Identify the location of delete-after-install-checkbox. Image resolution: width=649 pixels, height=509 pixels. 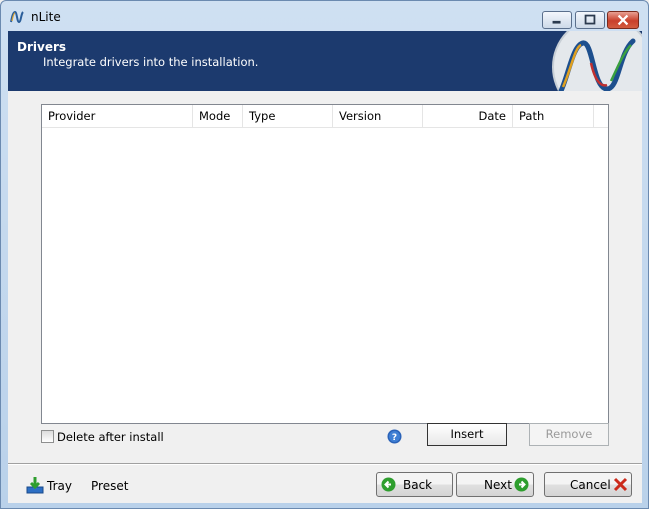
(47, 436).